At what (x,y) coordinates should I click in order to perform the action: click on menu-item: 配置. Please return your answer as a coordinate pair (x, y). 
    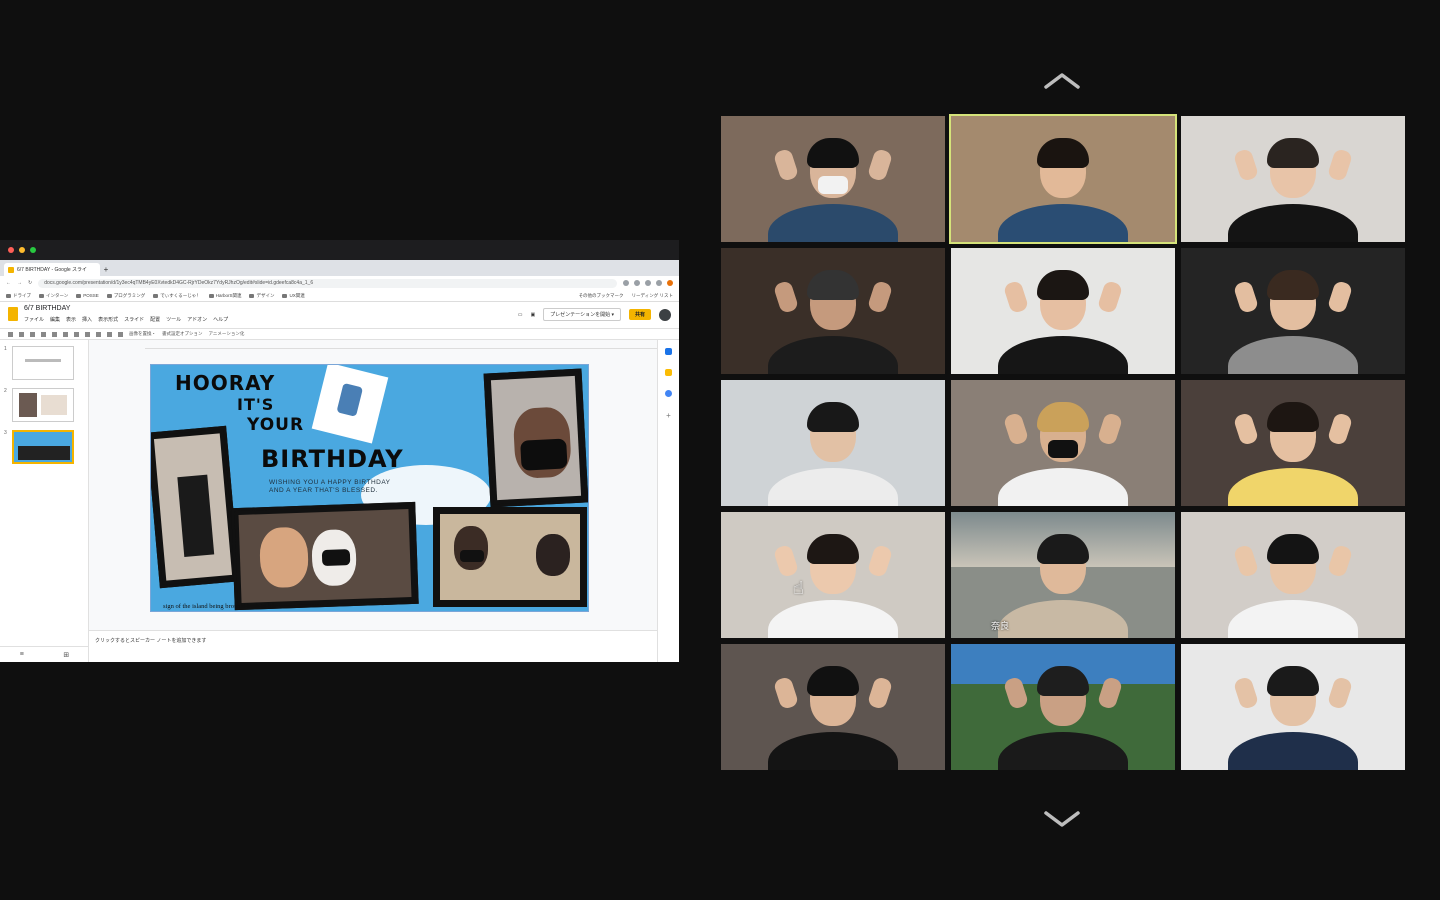
    Looking at the image, I should click on (155, 319).